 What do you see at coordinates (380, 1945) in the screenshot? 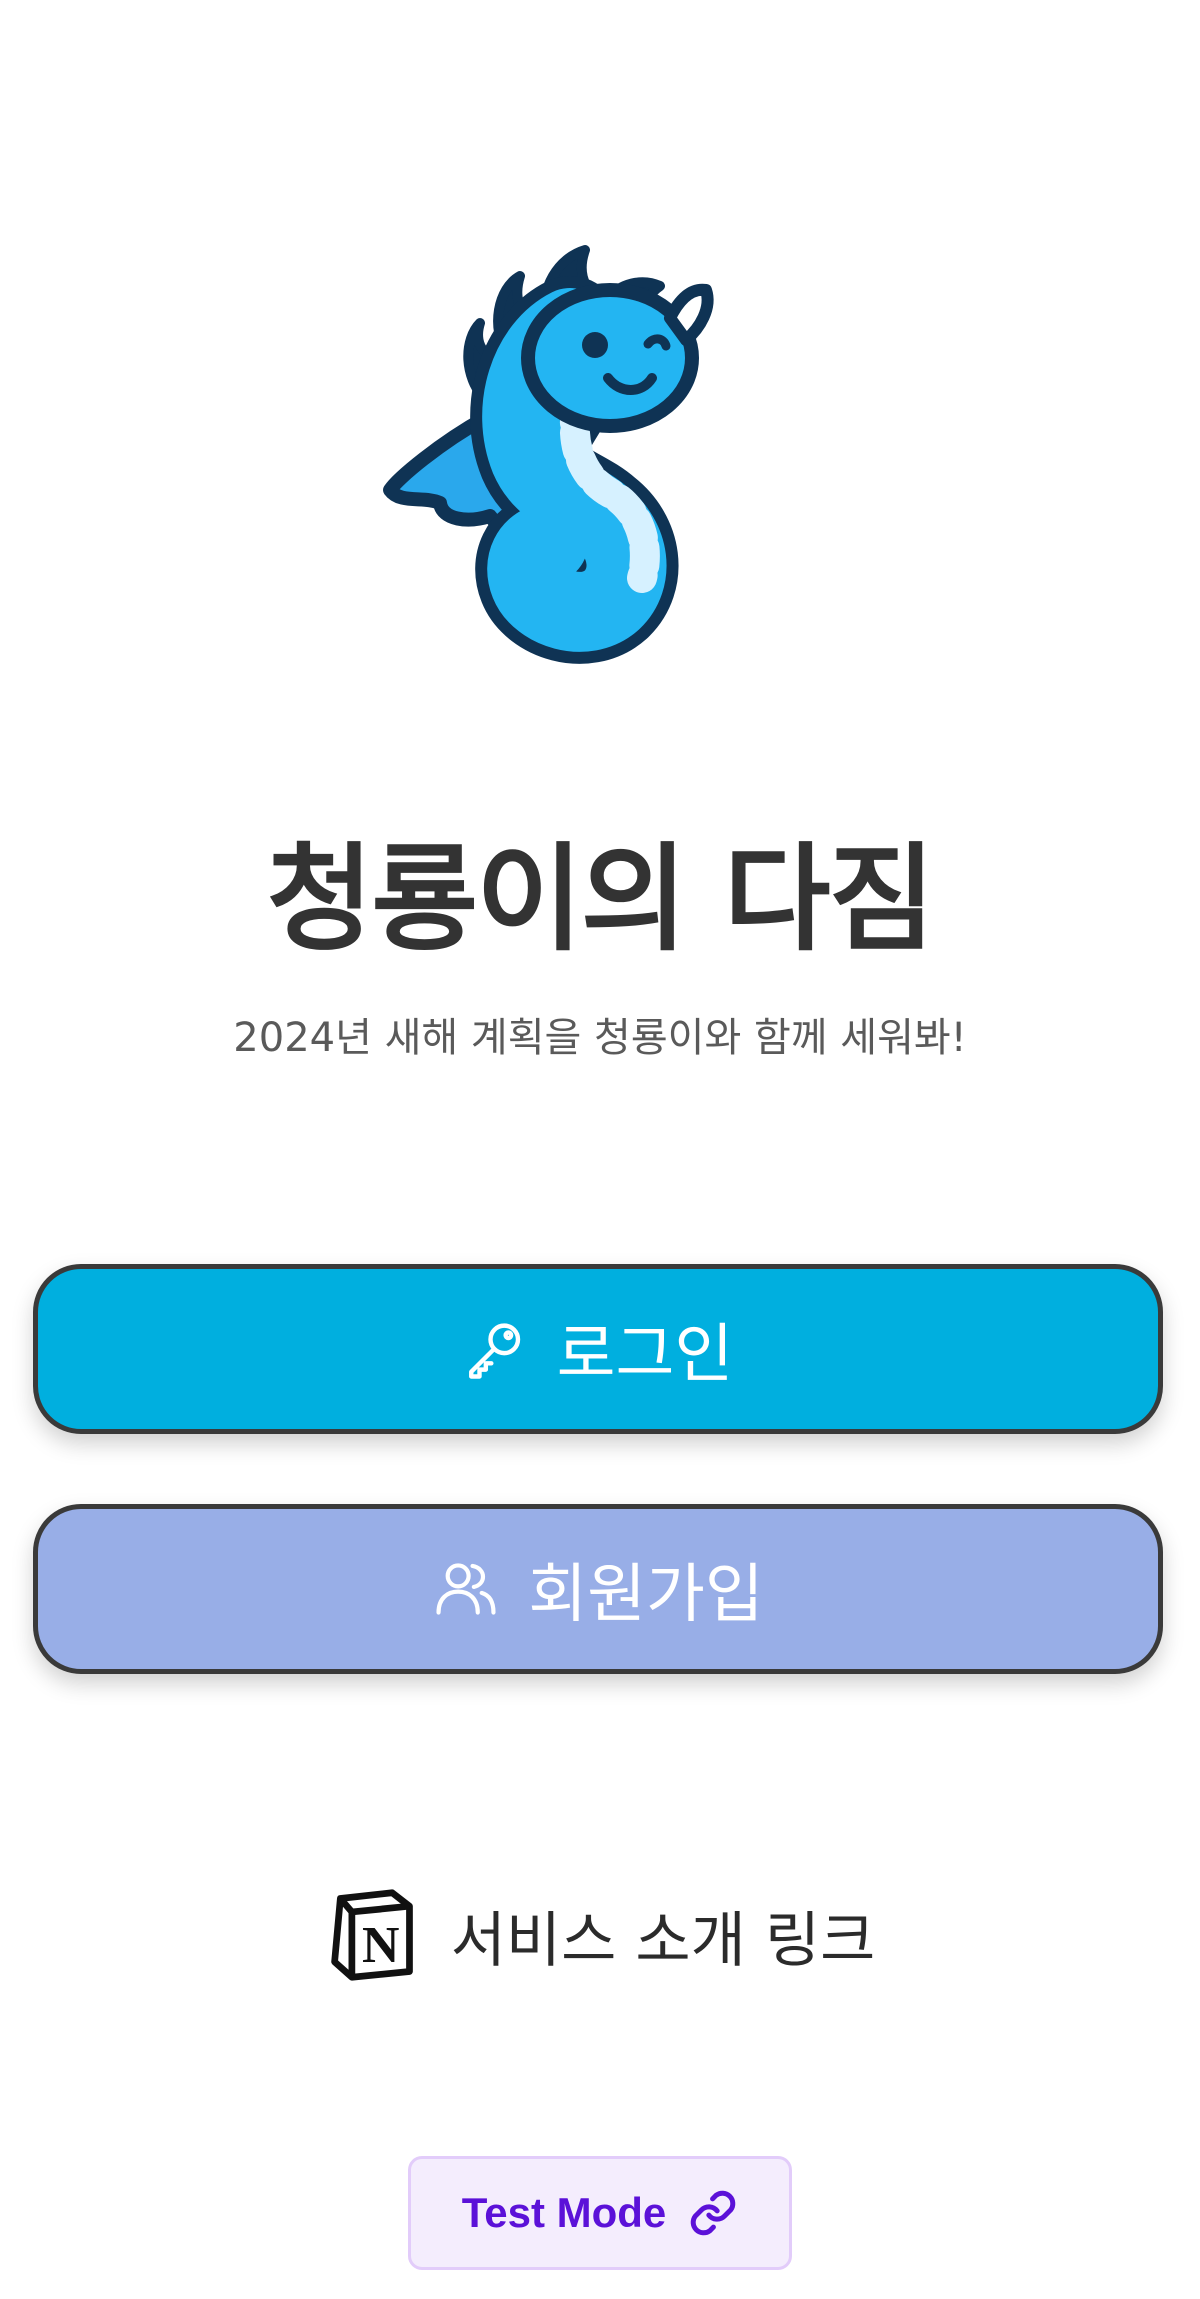
I see `svg-text: N` at bounding box center [380, 1945].